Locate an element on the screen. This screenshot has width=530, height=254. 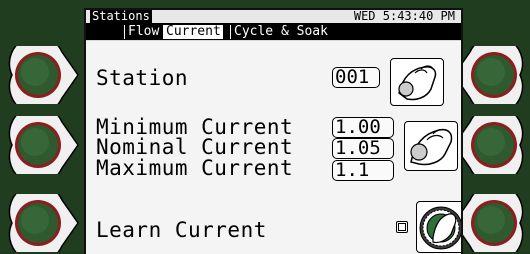
knob-dial-icon is located at coordinates (440, 228).